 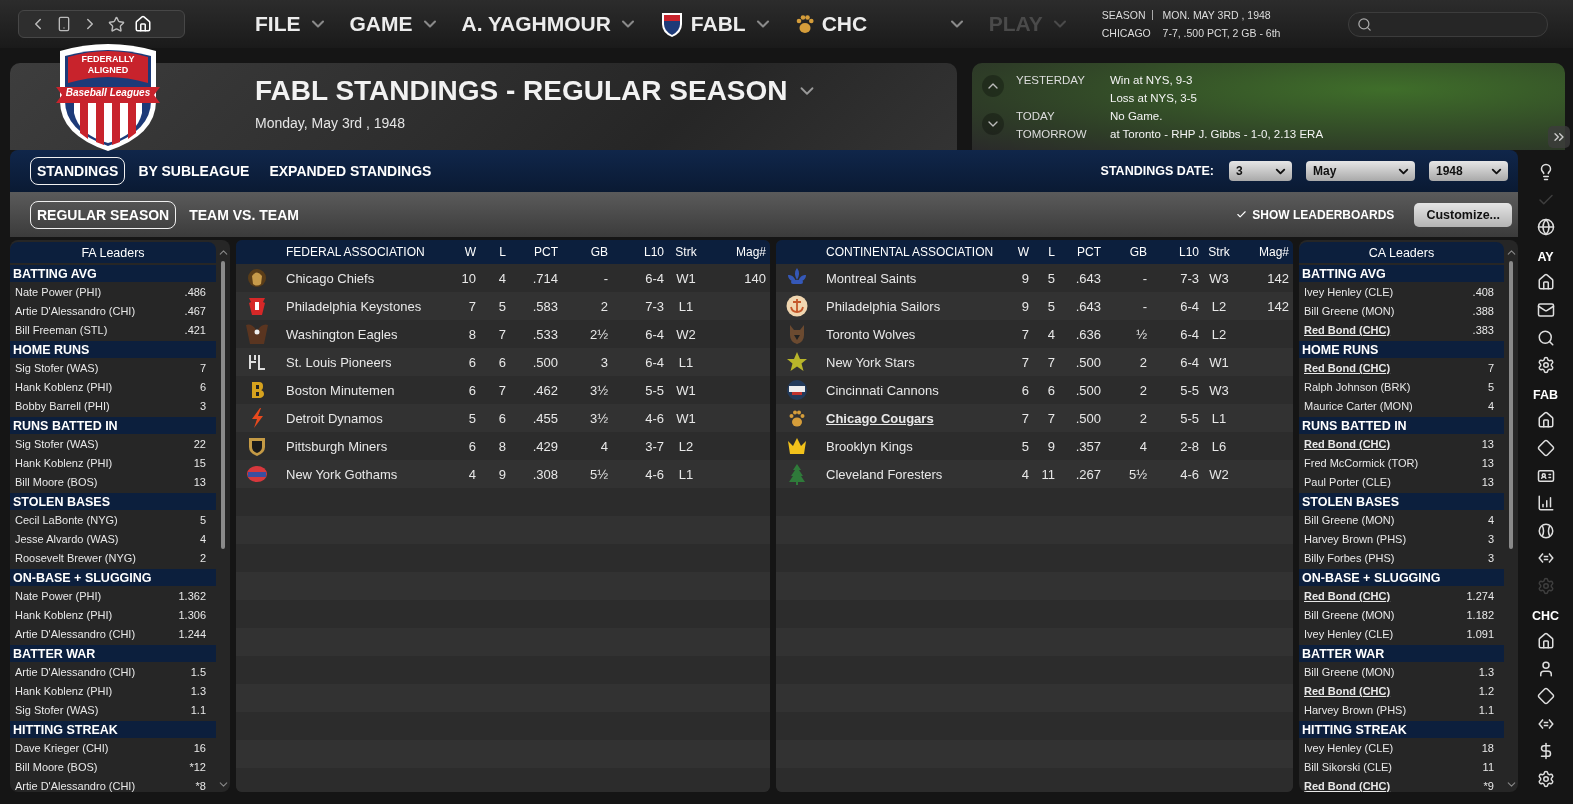 I want to click on globe-icon, so click(x=1545, y=227).